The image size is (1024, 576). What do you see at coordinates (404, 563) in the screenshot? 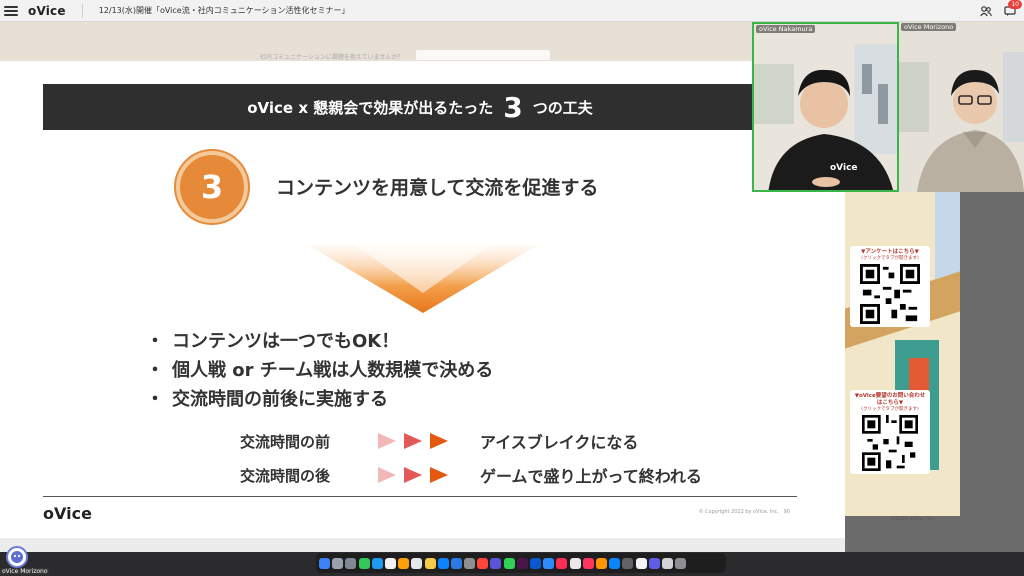
I see `photos-icon` at bounding box center [404, 563].